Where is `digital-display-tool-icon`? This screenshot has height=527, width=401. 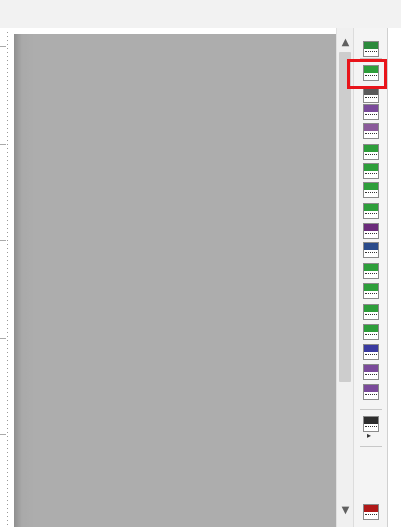 digital-display-tool-icon is located at coordinates (371, 190).